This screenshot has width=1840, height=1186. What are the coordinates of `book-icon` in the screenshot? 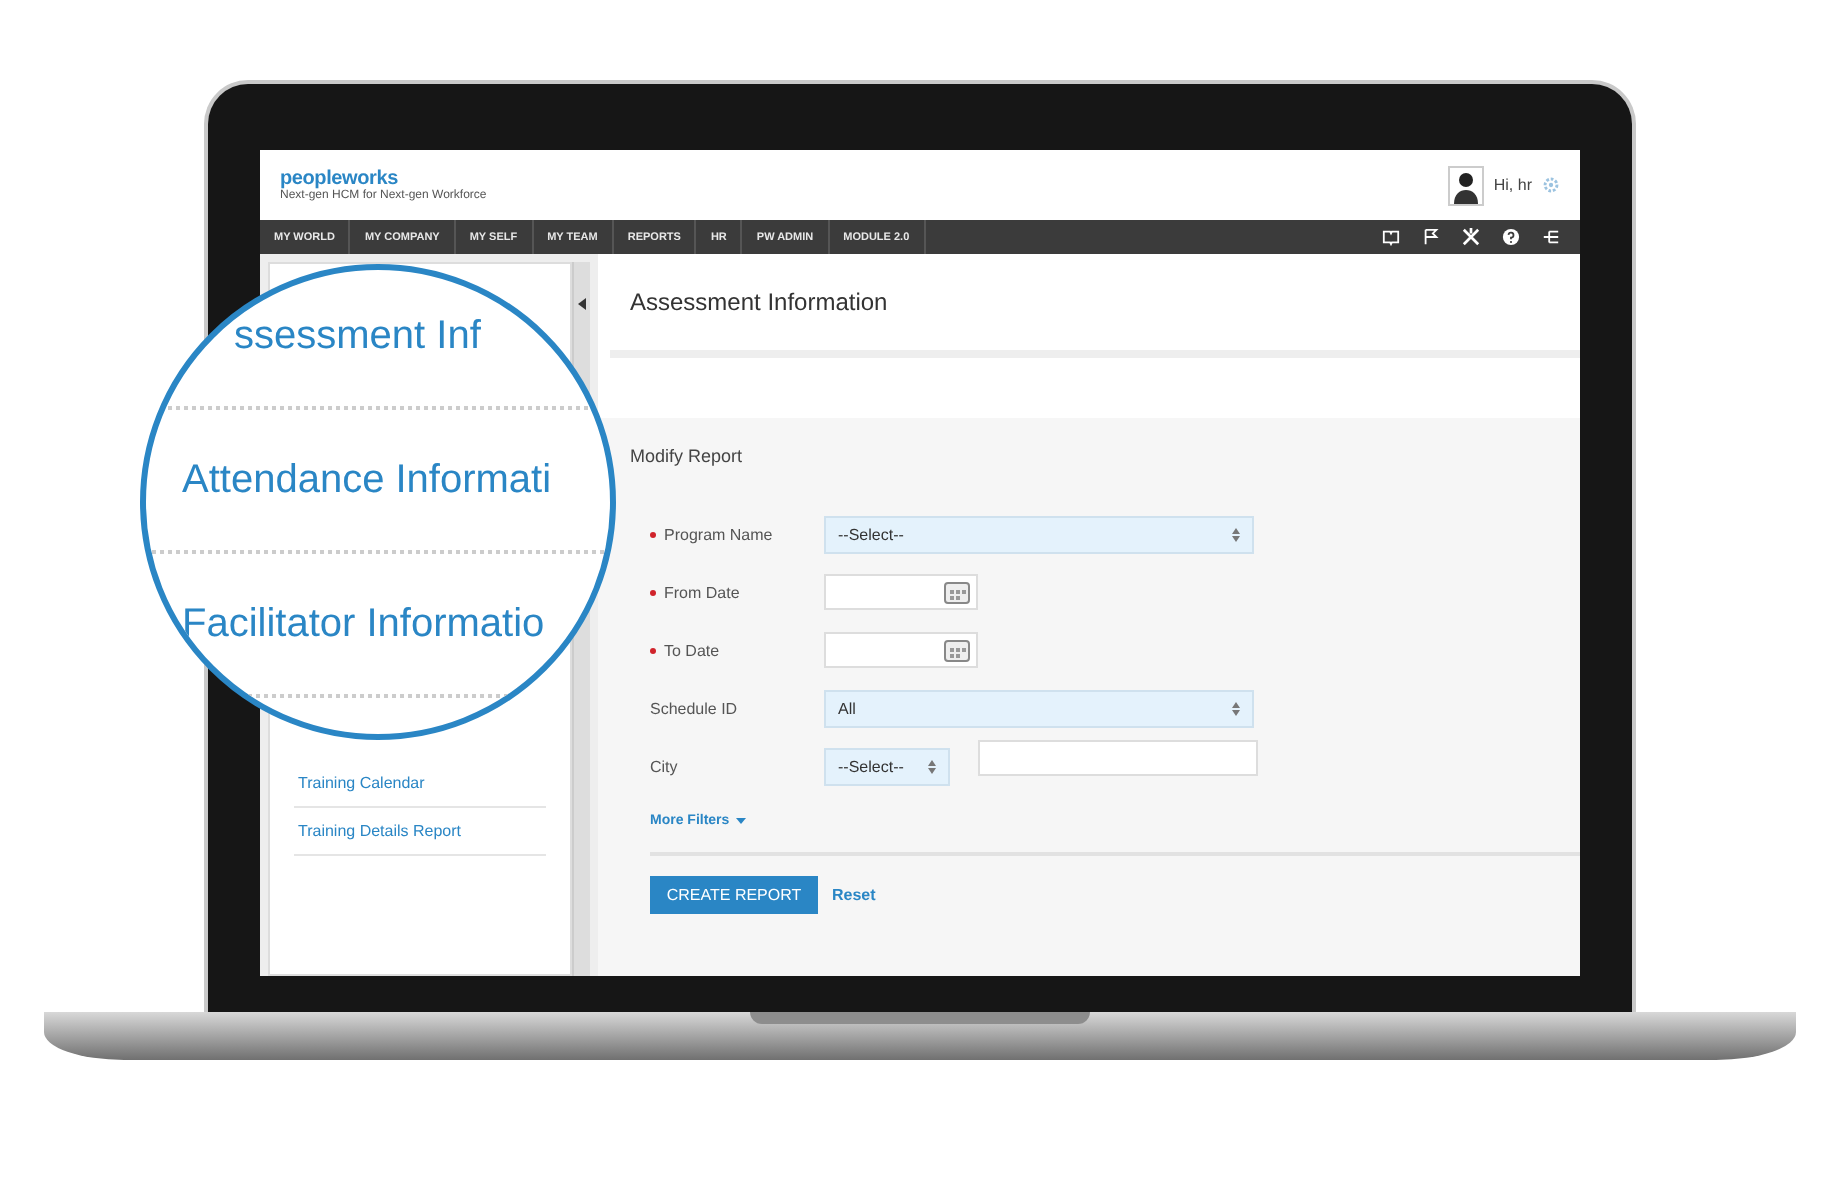 It's located at (1391, 237).